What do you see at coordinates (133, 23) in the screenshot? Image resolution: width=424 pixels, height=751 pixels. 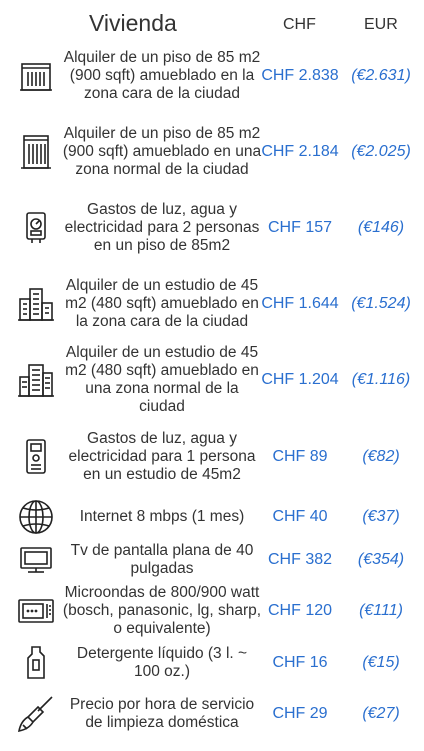 I see `section-title: Vivienda` at bounding box center [133, 23].